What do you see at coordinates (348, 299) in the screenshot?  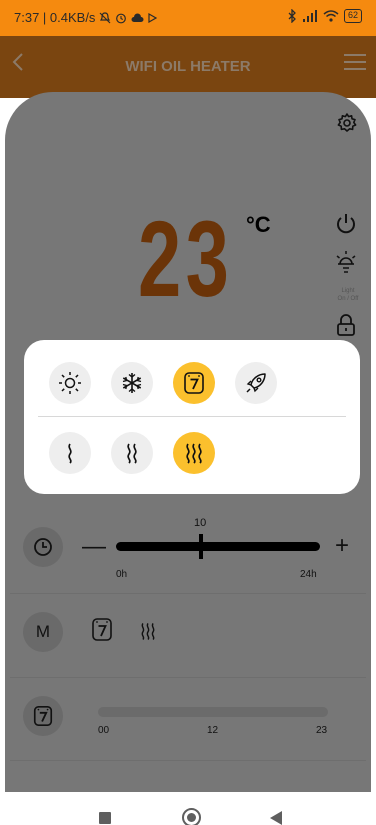 I see `light-label-line2: On / Off` at bounding box center [348, 299].